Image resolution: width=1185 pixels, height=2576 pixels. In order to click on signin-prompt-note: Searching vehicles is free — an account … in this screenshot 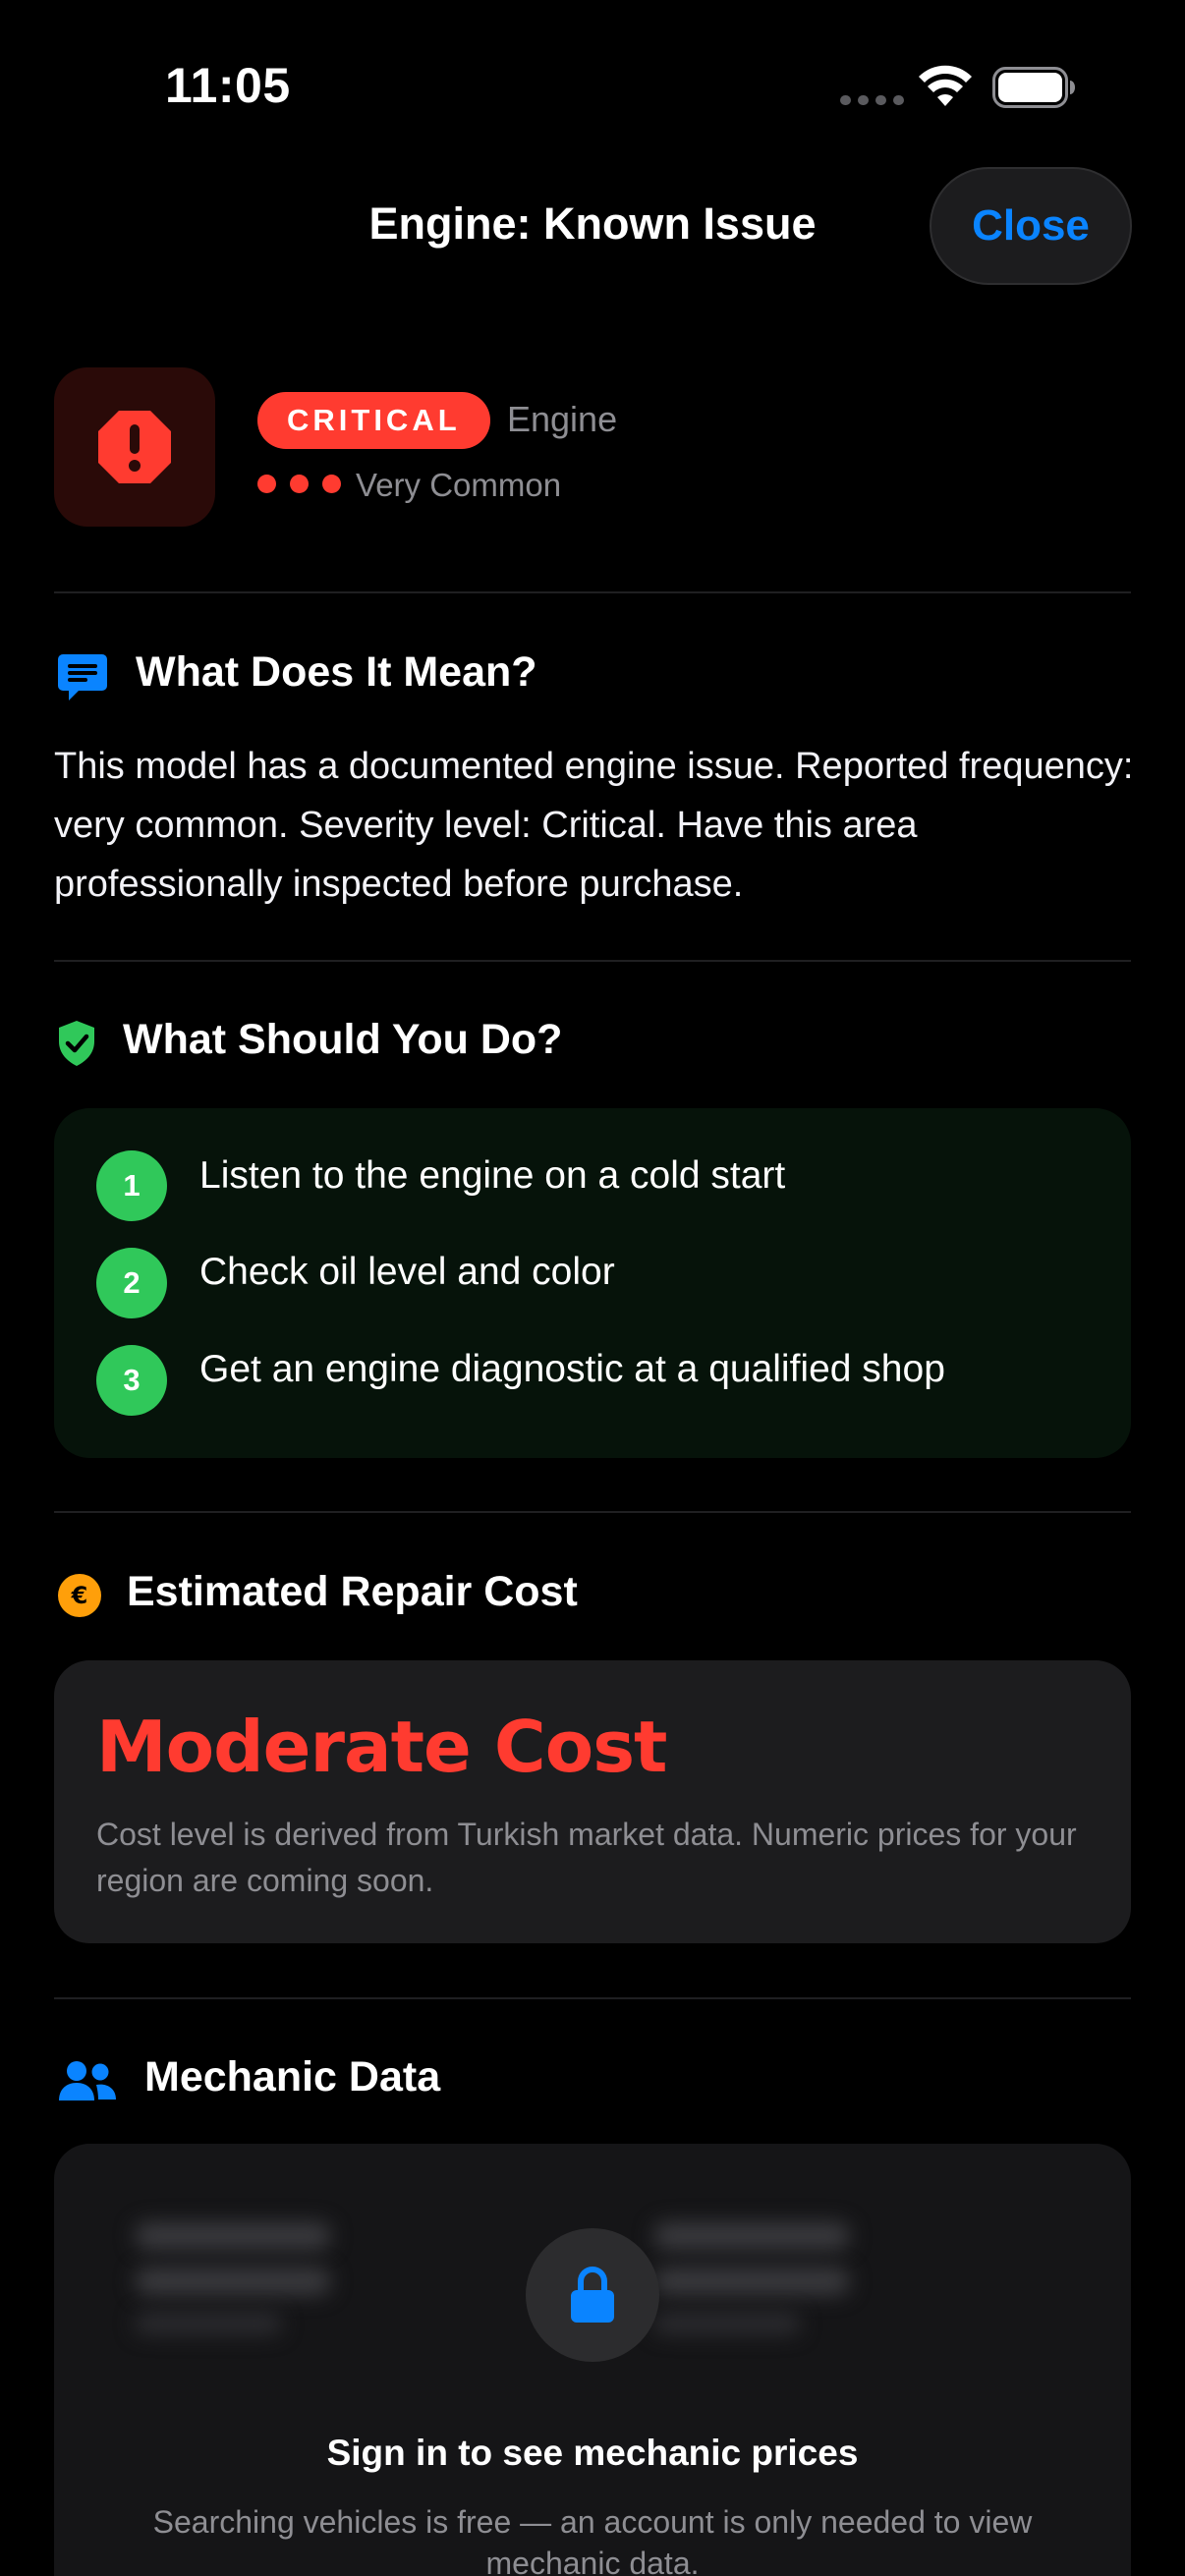, I will do `click(592, 2540)`.